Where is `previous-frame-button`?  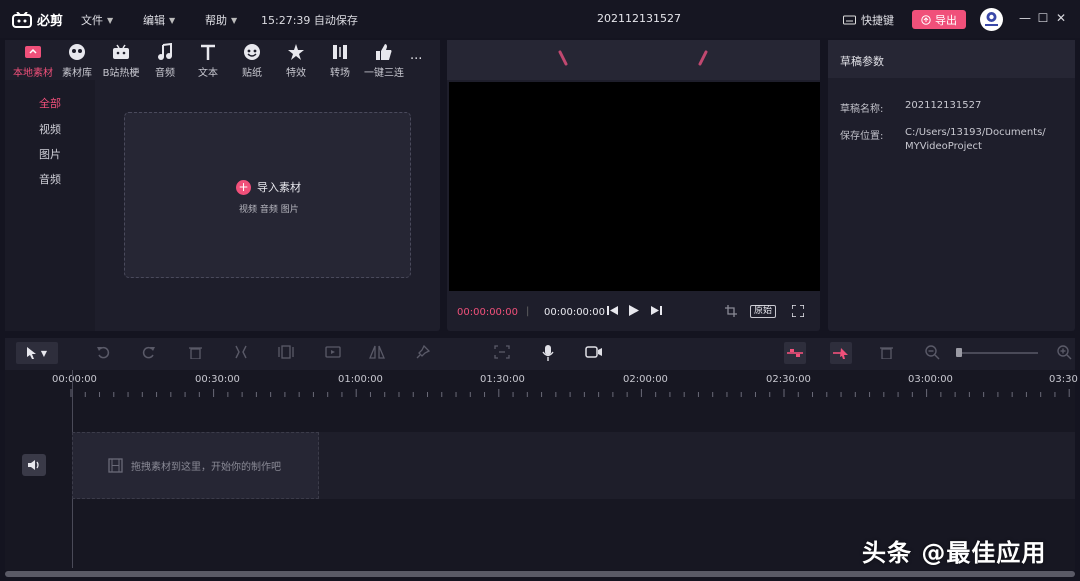 previous-frame-button is located at coordinates (612, 312).